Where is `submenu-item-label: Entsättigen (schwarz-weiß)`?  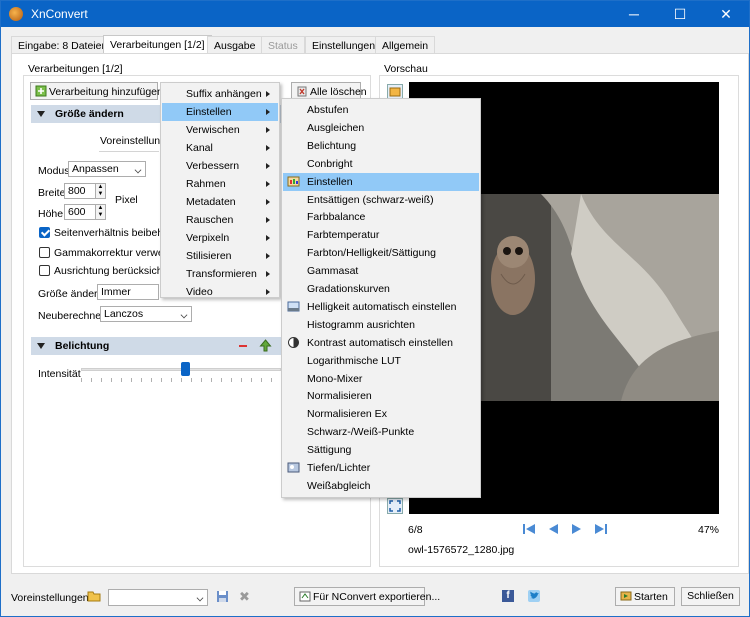
submenu-item-label: Entsättigen (schwarz-weiß) is located at coordinates (370, 199).